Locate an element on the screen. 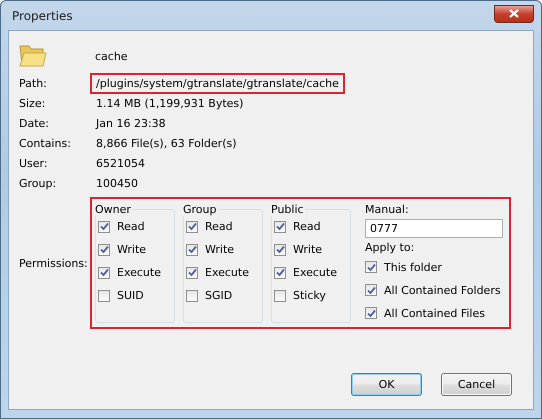 This screenshot has width=542, height=419. close-button is located at coordinates (514, 13).